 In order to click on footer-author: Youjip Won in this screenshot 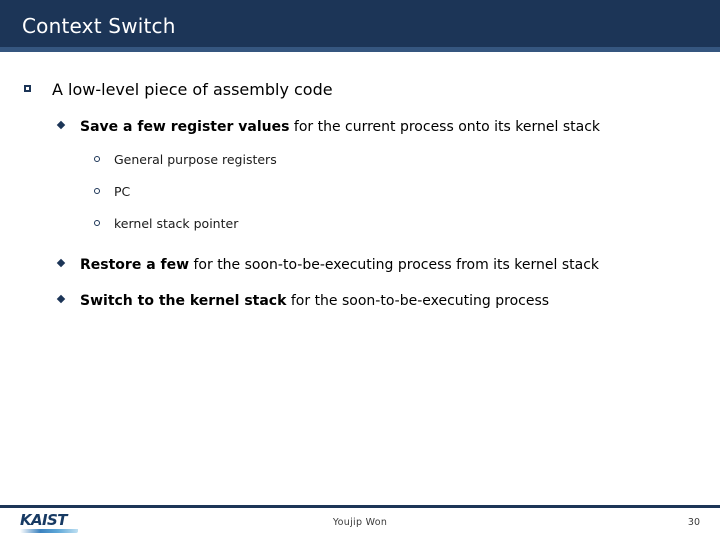, I will do `click(360, 522)`.